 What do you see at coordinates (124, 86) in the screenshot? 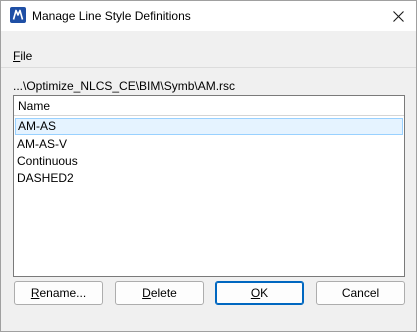
I see `file-path-label: ...\Optimize_NLCS_CE\BIM\Symb\AM.rsc` at bounding box center [124, 86].